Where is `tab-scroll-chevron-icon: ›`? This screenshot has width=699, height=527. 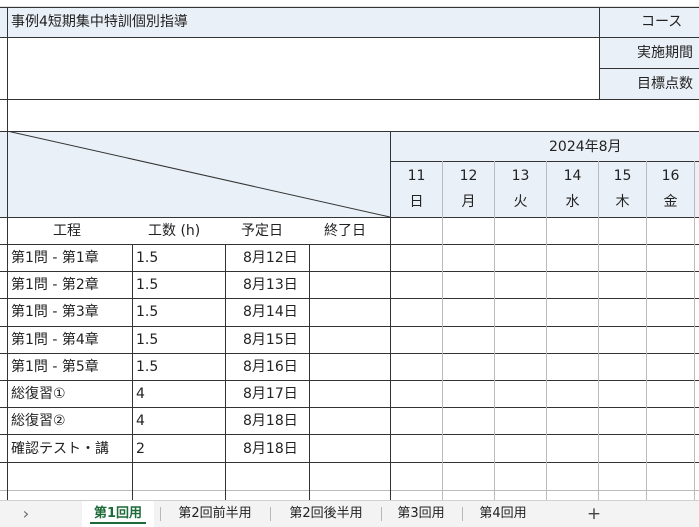 tab-scroll-chevron-icon: › is located at coordinates (26, 514).